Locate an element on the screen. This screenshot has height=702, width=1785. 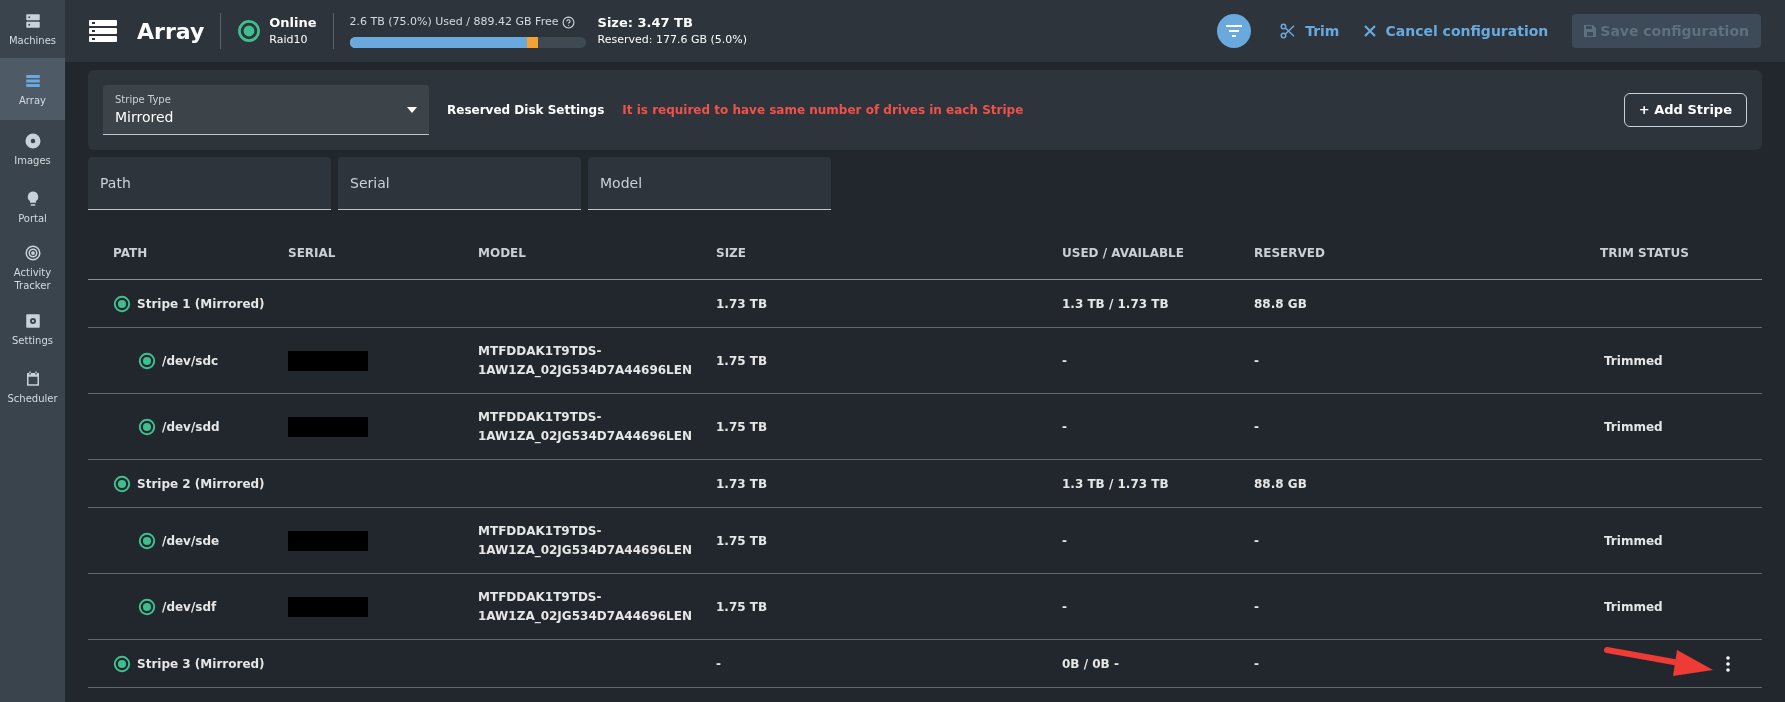
usage-text: 2.6 TB (75.0%) Used / 889.42 GB Free is located at coordinates (454, 22).